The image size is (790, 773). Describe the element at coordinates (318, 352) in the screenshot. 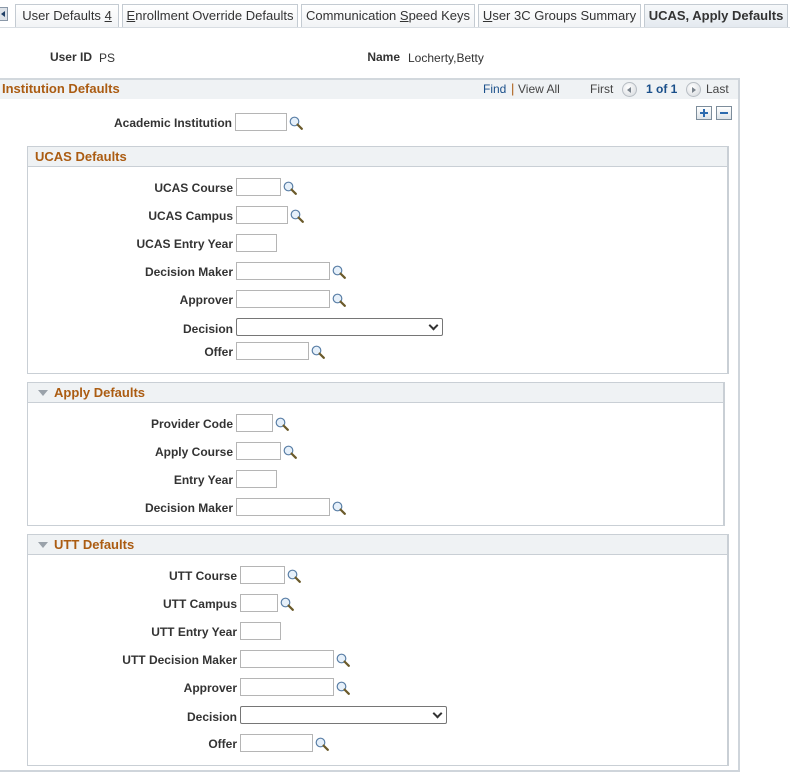

I see `ucas-offer-lookup-icon` at that location.